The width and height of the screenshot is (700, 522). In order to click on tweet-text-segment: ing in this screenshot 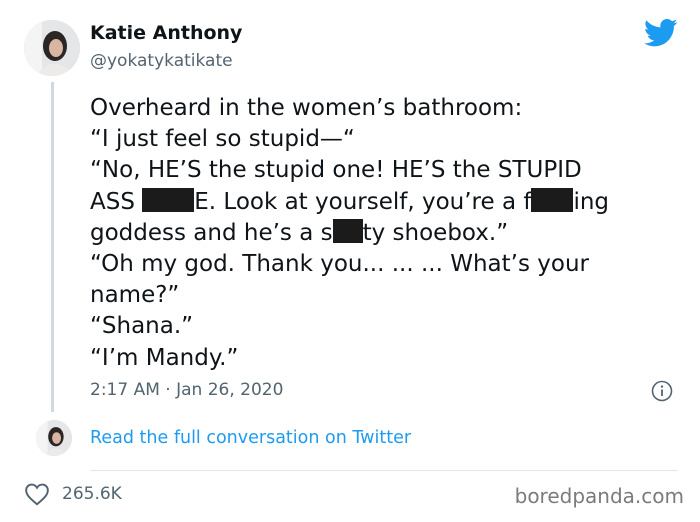, I will do `click(591, 201)`.